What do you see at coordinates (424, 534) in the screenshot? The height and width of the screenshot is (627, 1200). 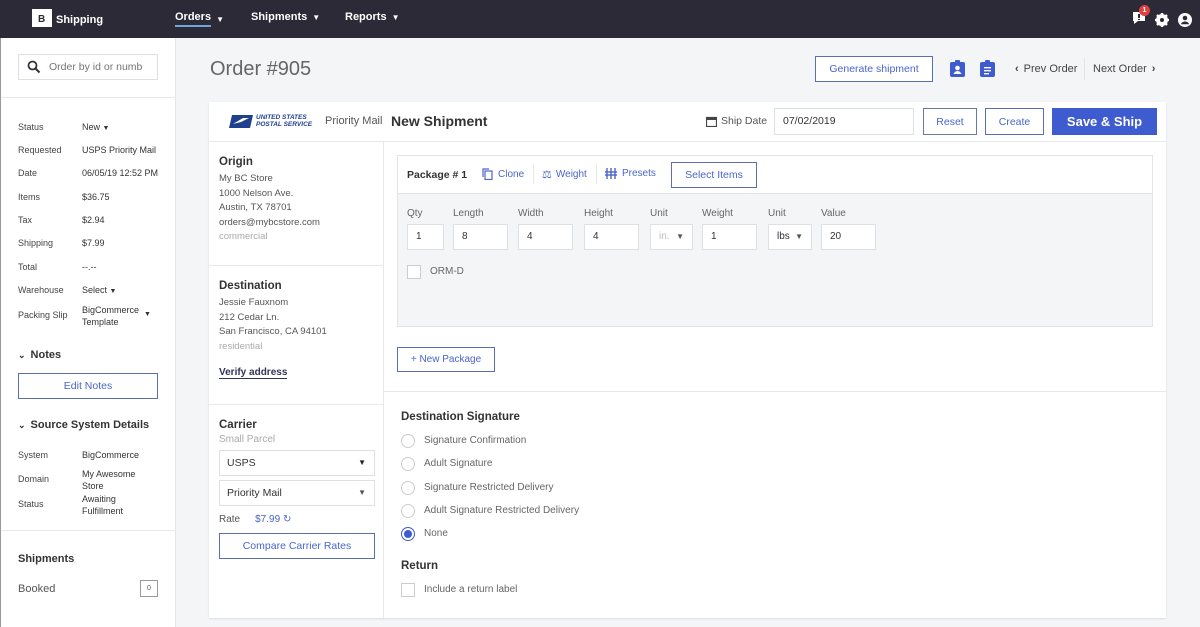 I see `signature-option: None` at bounding box center [424, 534].